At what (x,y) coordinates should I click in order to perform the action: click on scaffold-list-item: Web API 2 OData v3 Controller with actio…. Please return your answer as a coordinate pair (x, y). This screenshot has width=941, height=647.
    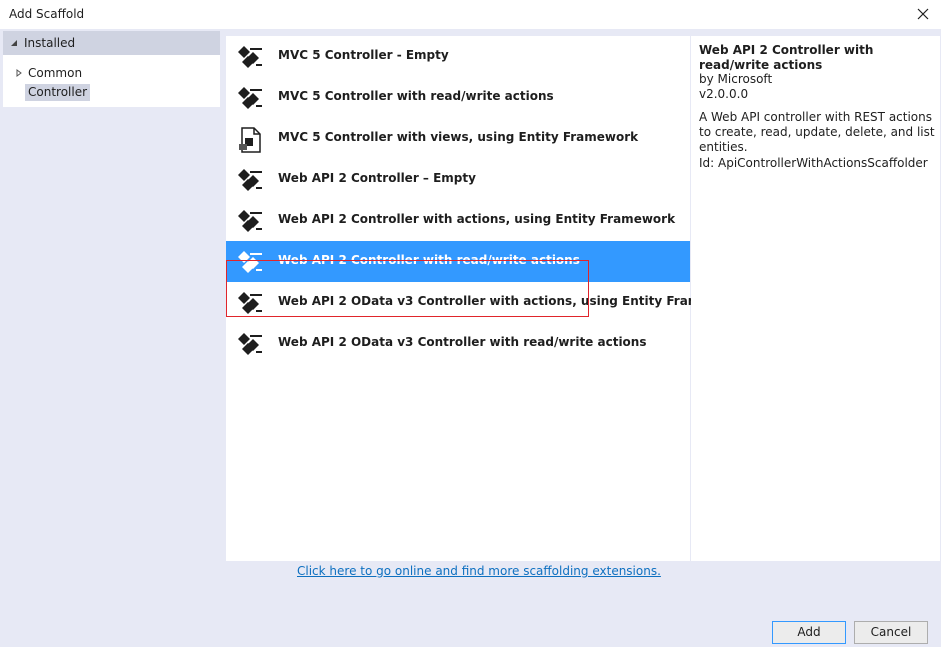
    Looking at the image, I should click on (484, 302).